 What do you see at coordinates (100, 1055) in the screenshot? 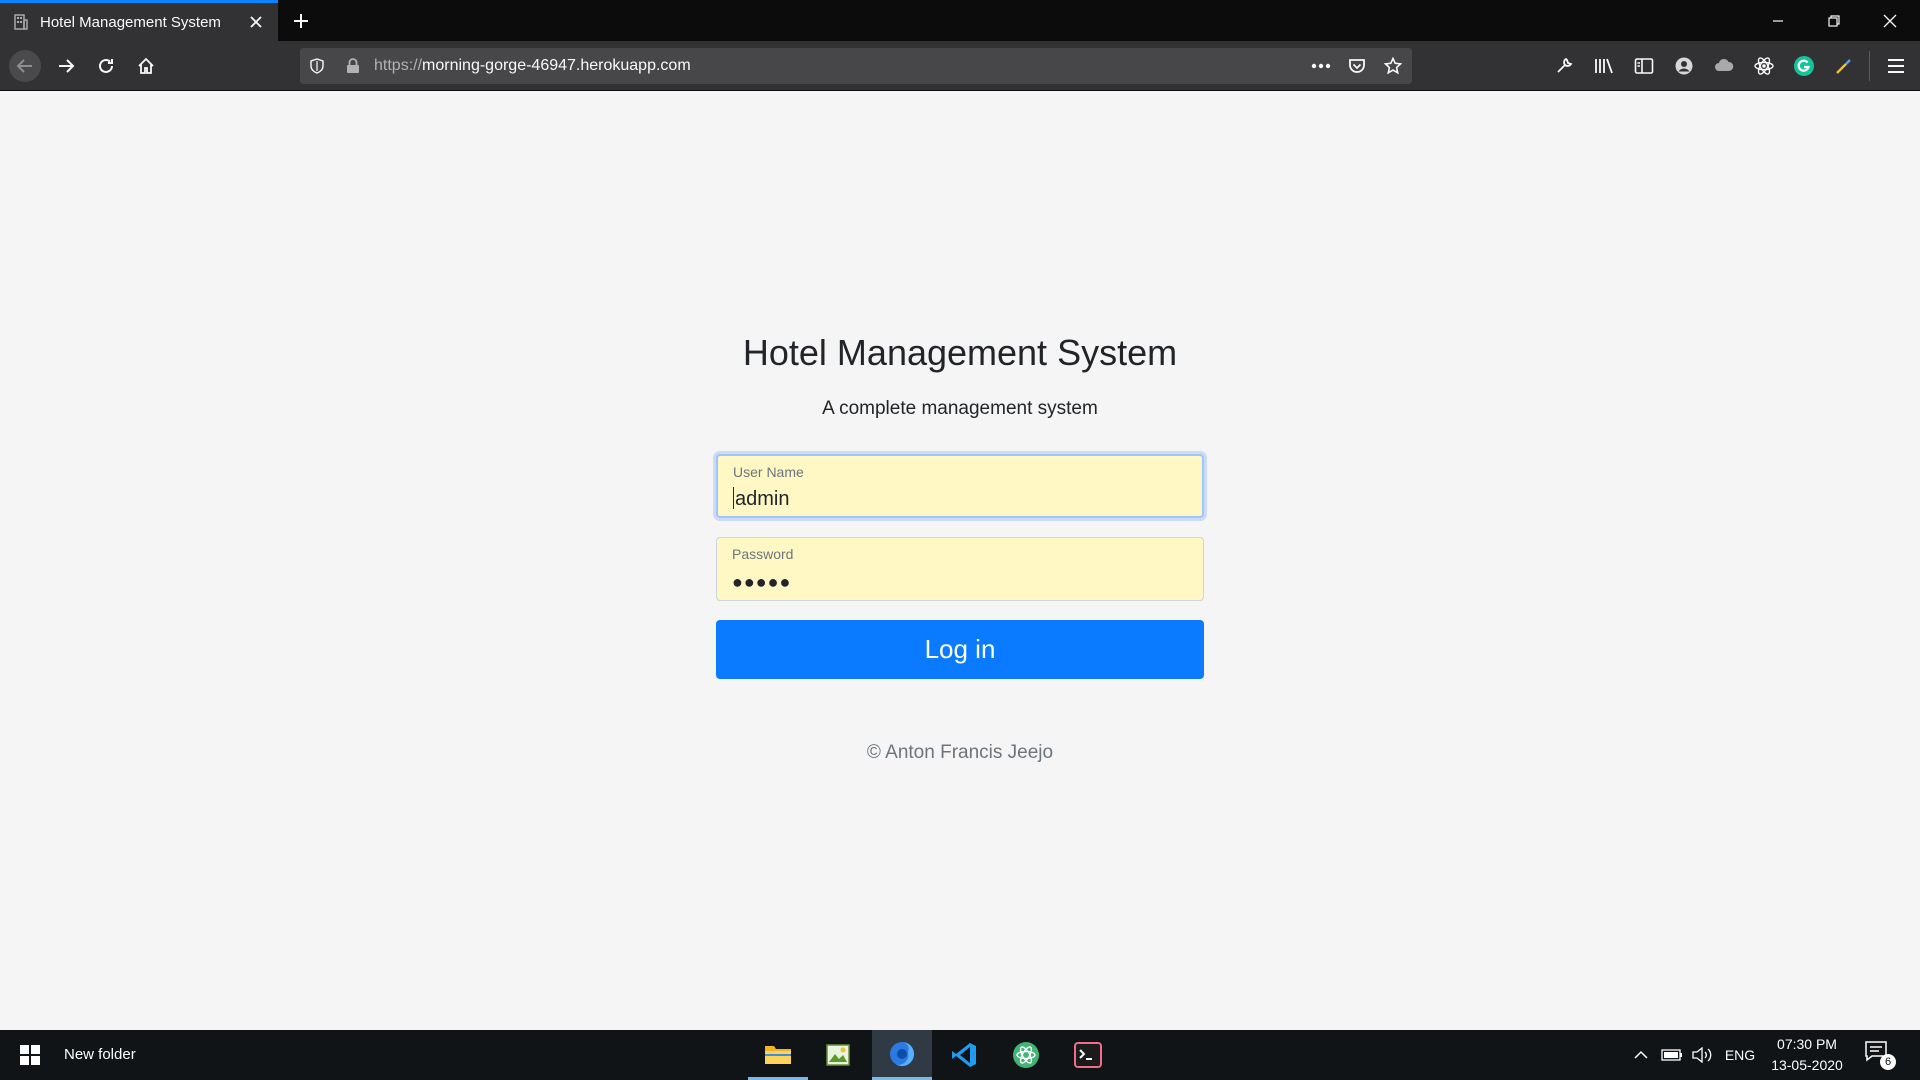
I see `taskbar-folder-label: New folder` at bounding box center [100, 1055].